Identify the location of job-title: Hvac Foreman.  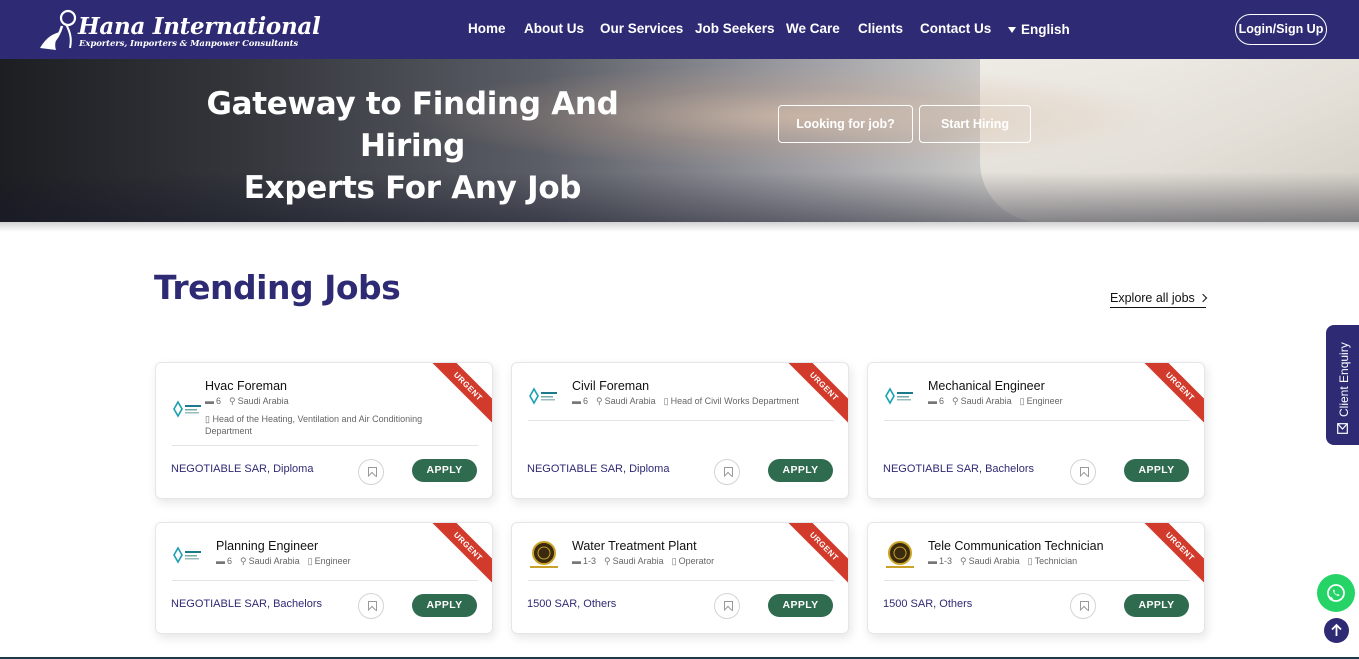
(246, 386).